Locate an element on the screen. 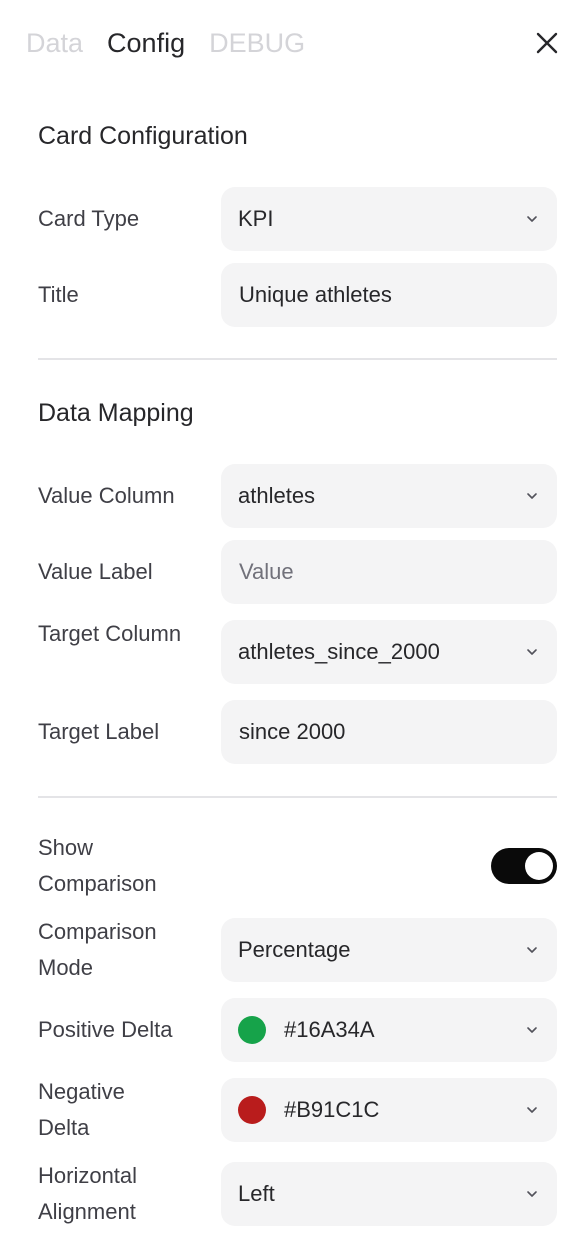  show-comparison-label: Show Comparison is located at coordinates (97, 865).